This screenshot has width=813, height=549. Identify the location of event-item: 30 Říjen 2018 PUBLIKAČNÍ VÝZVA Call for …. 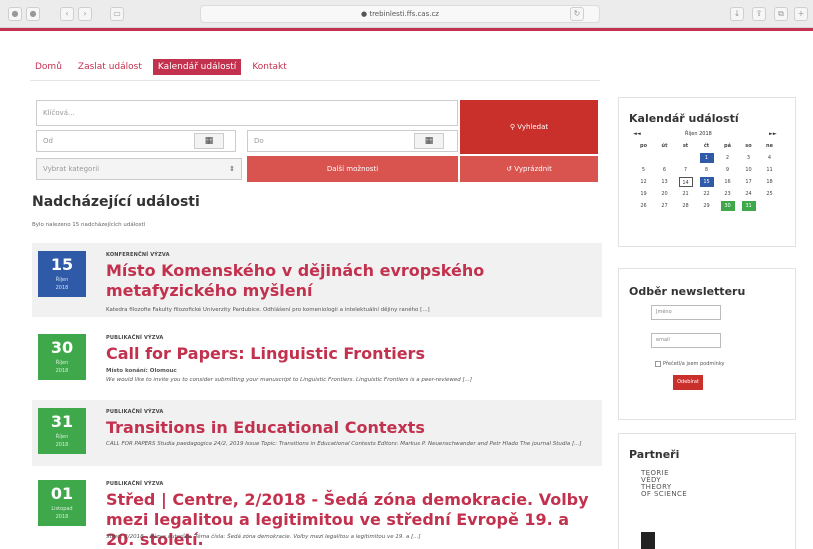
(317, 360).